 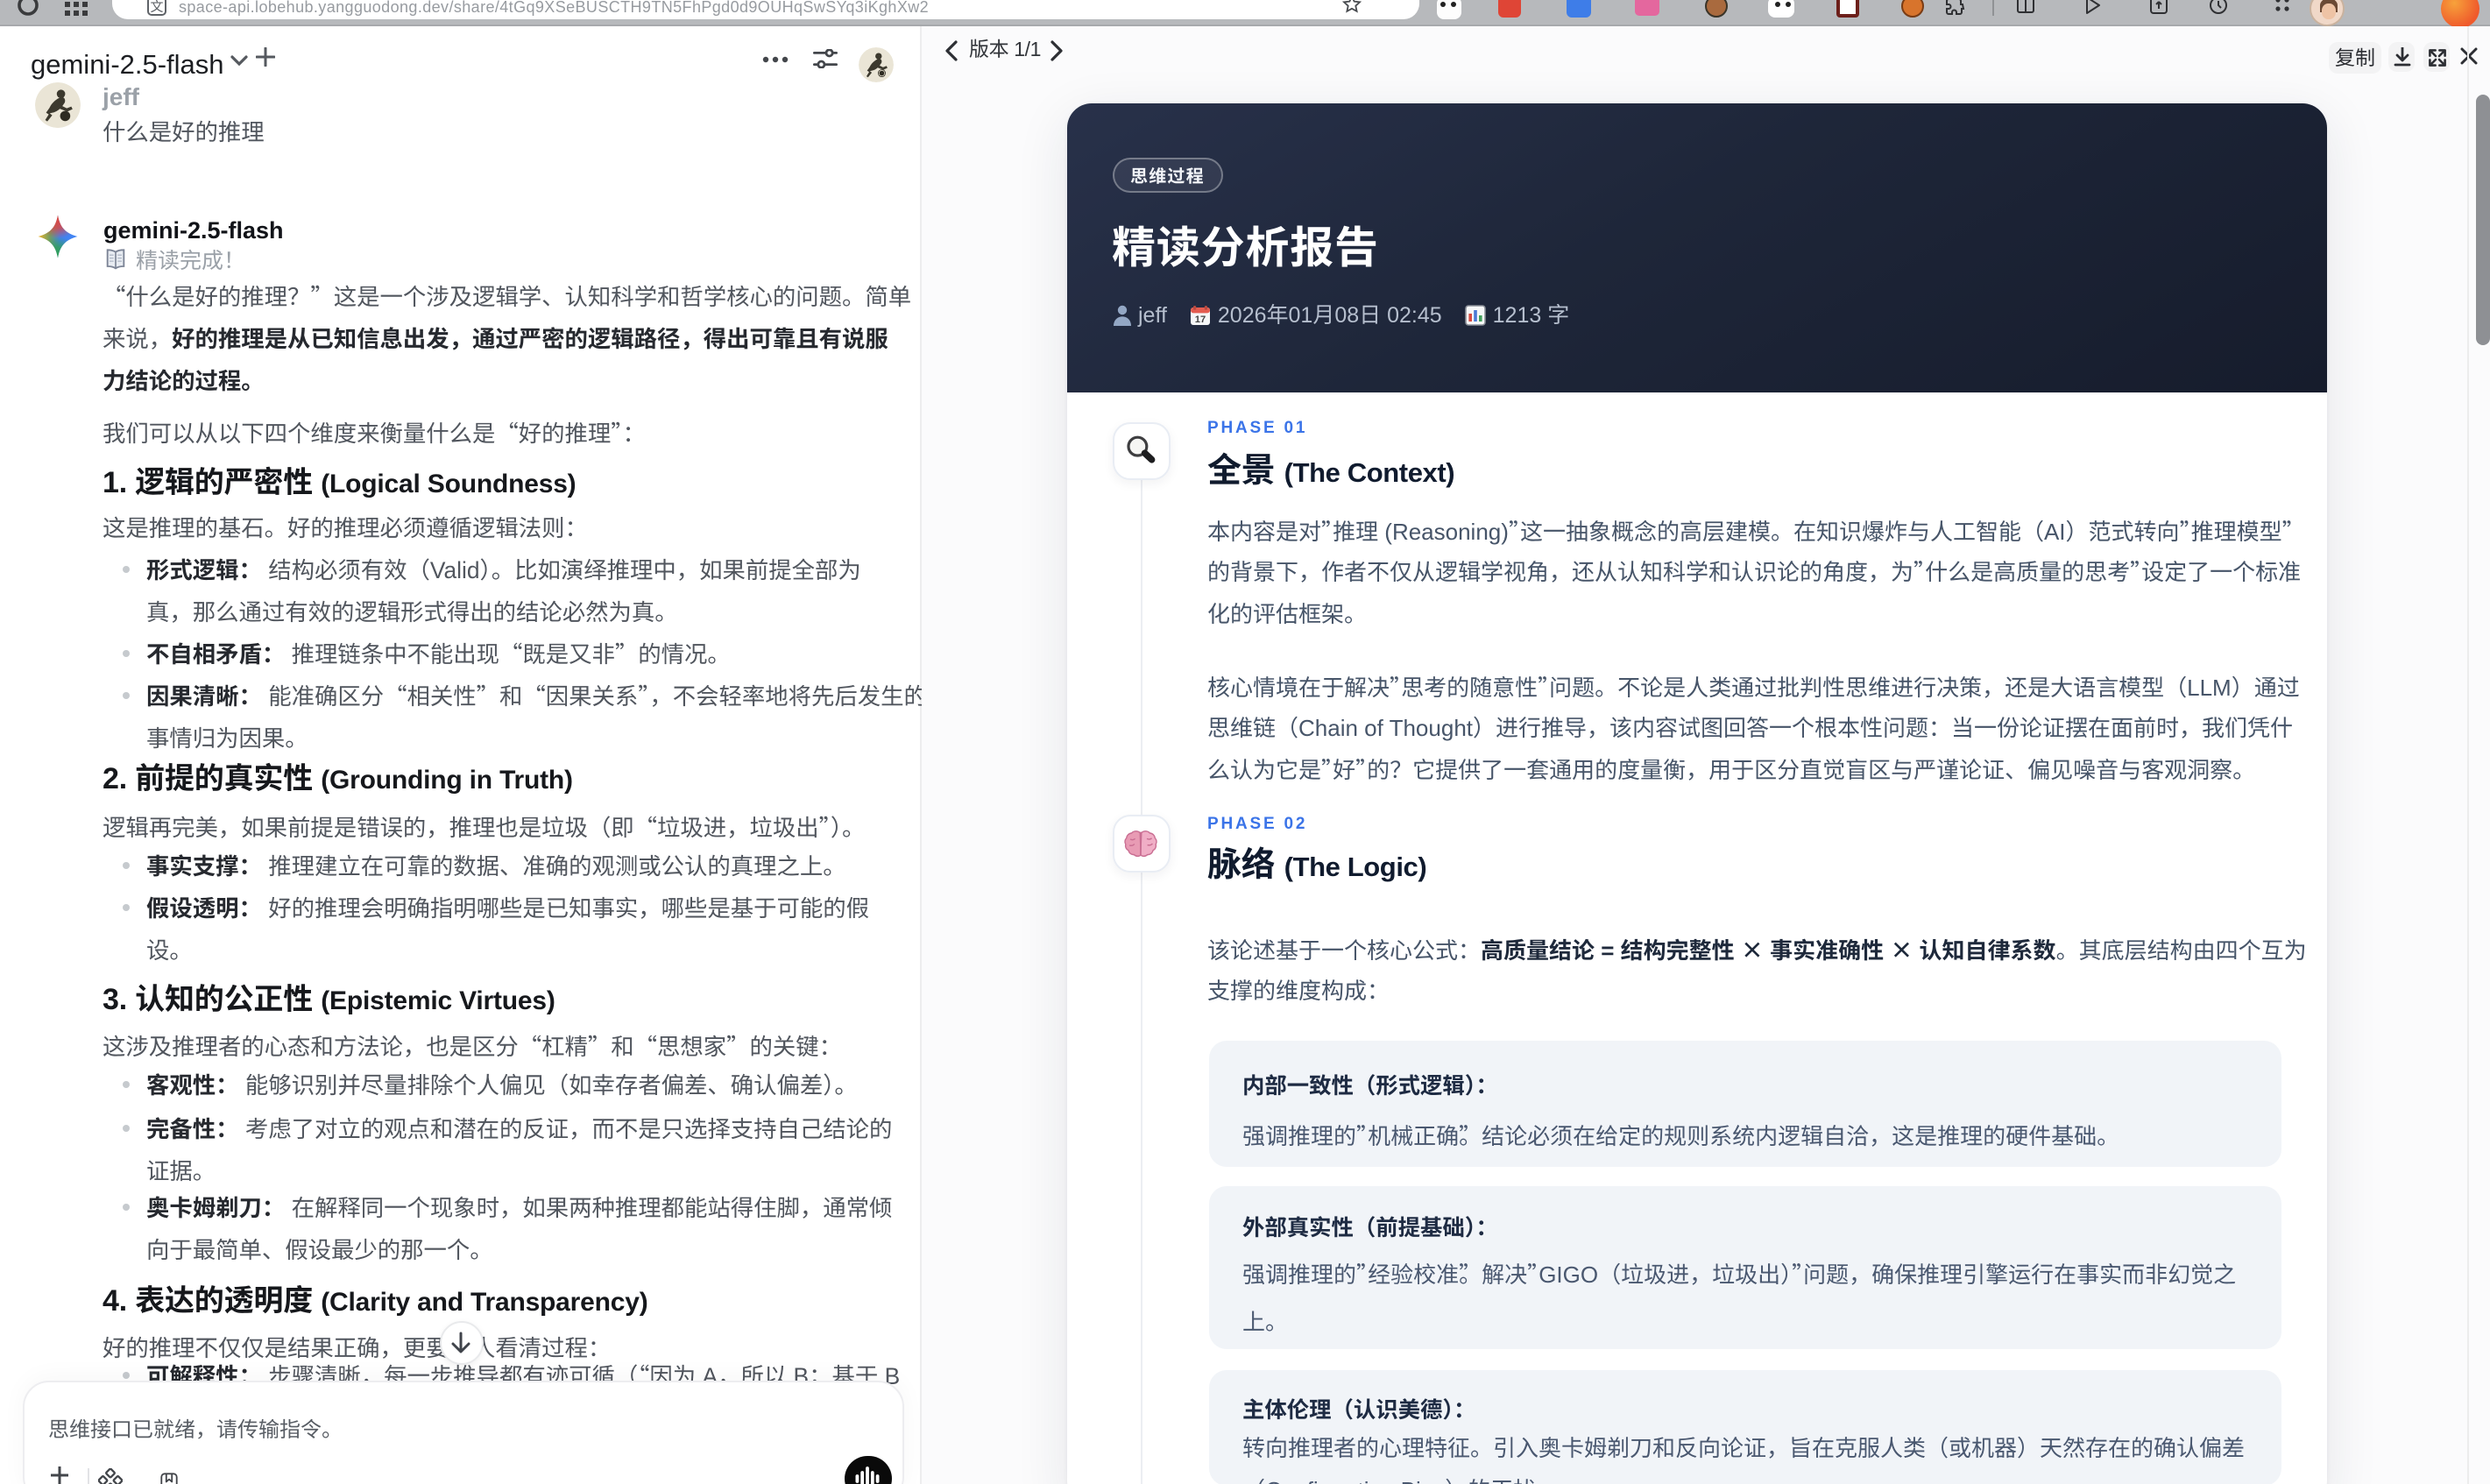 I want to click on svg-text: 文, so click(x=156, y=7).